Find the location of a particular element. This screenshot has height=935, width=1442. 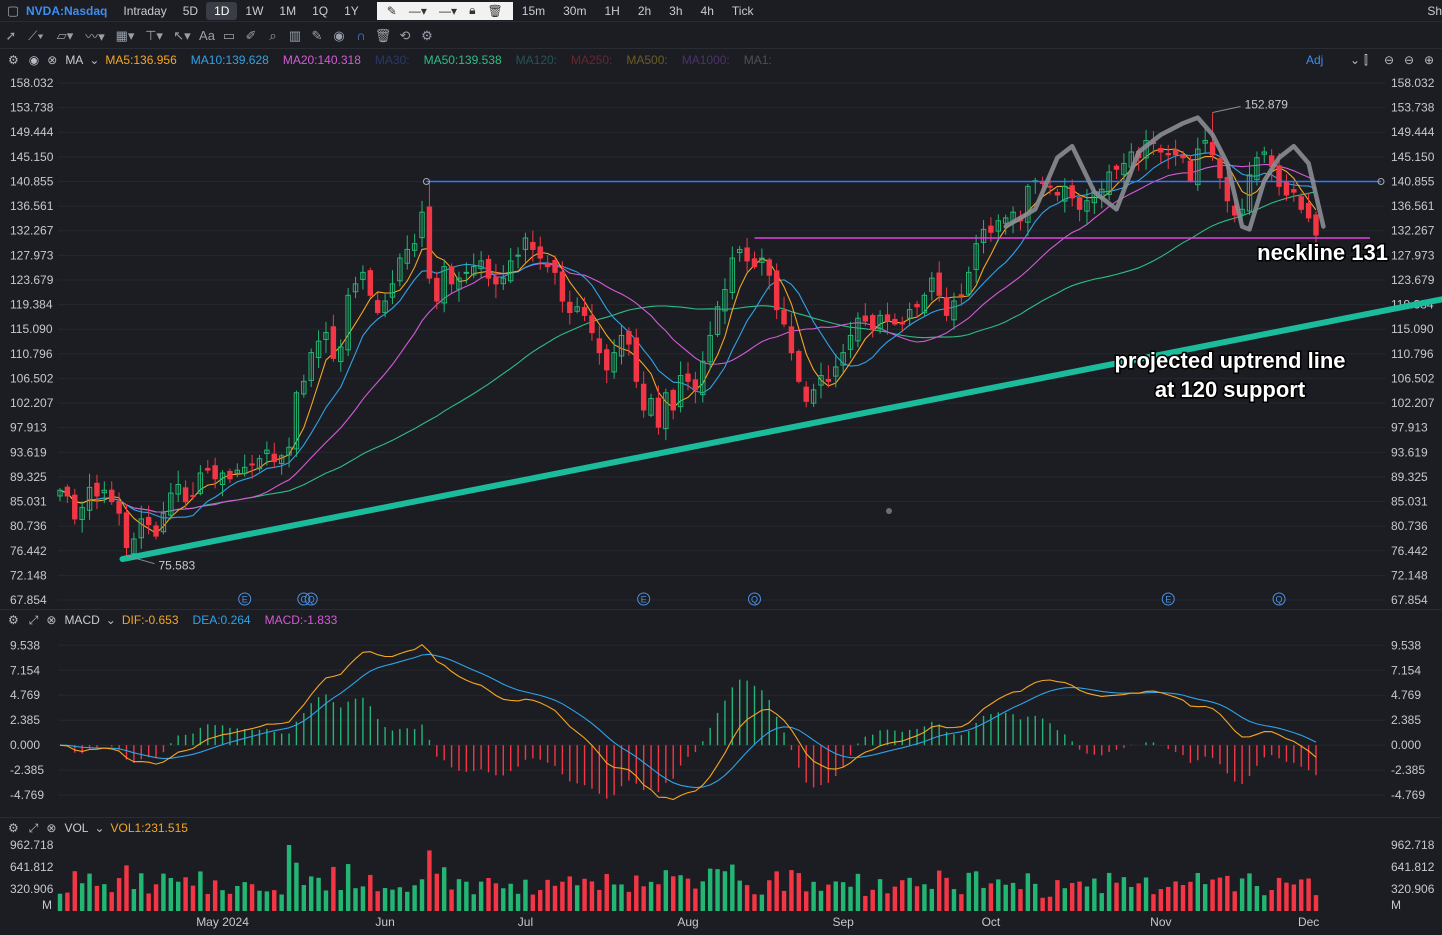

sync-icon: ⟲ is located at coordinates (405, 36).